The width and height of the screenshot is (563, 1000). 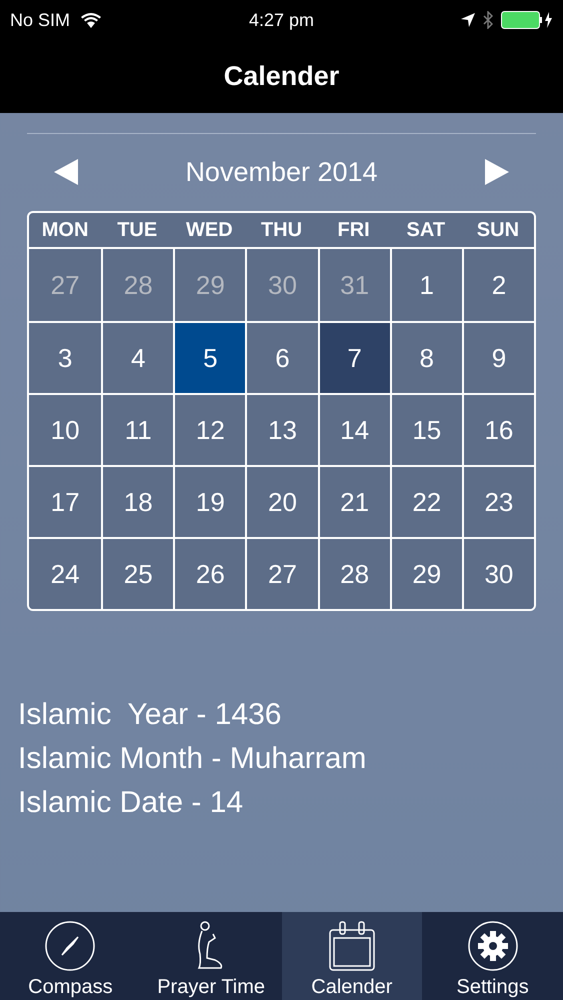 I want to click on month-title: November 2014, so click(x=281, y=172).